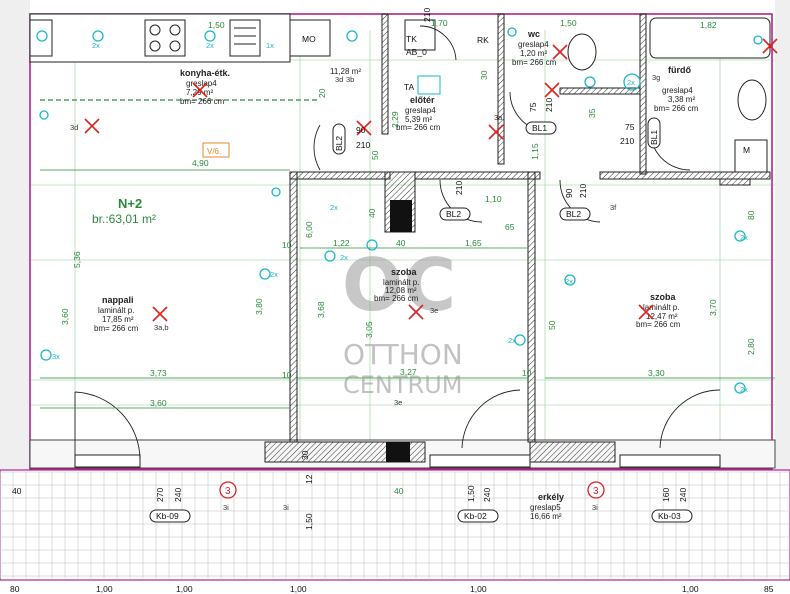 The image size is (790, 594). I want to click on room-floor: laminált p., so click(116, 310).